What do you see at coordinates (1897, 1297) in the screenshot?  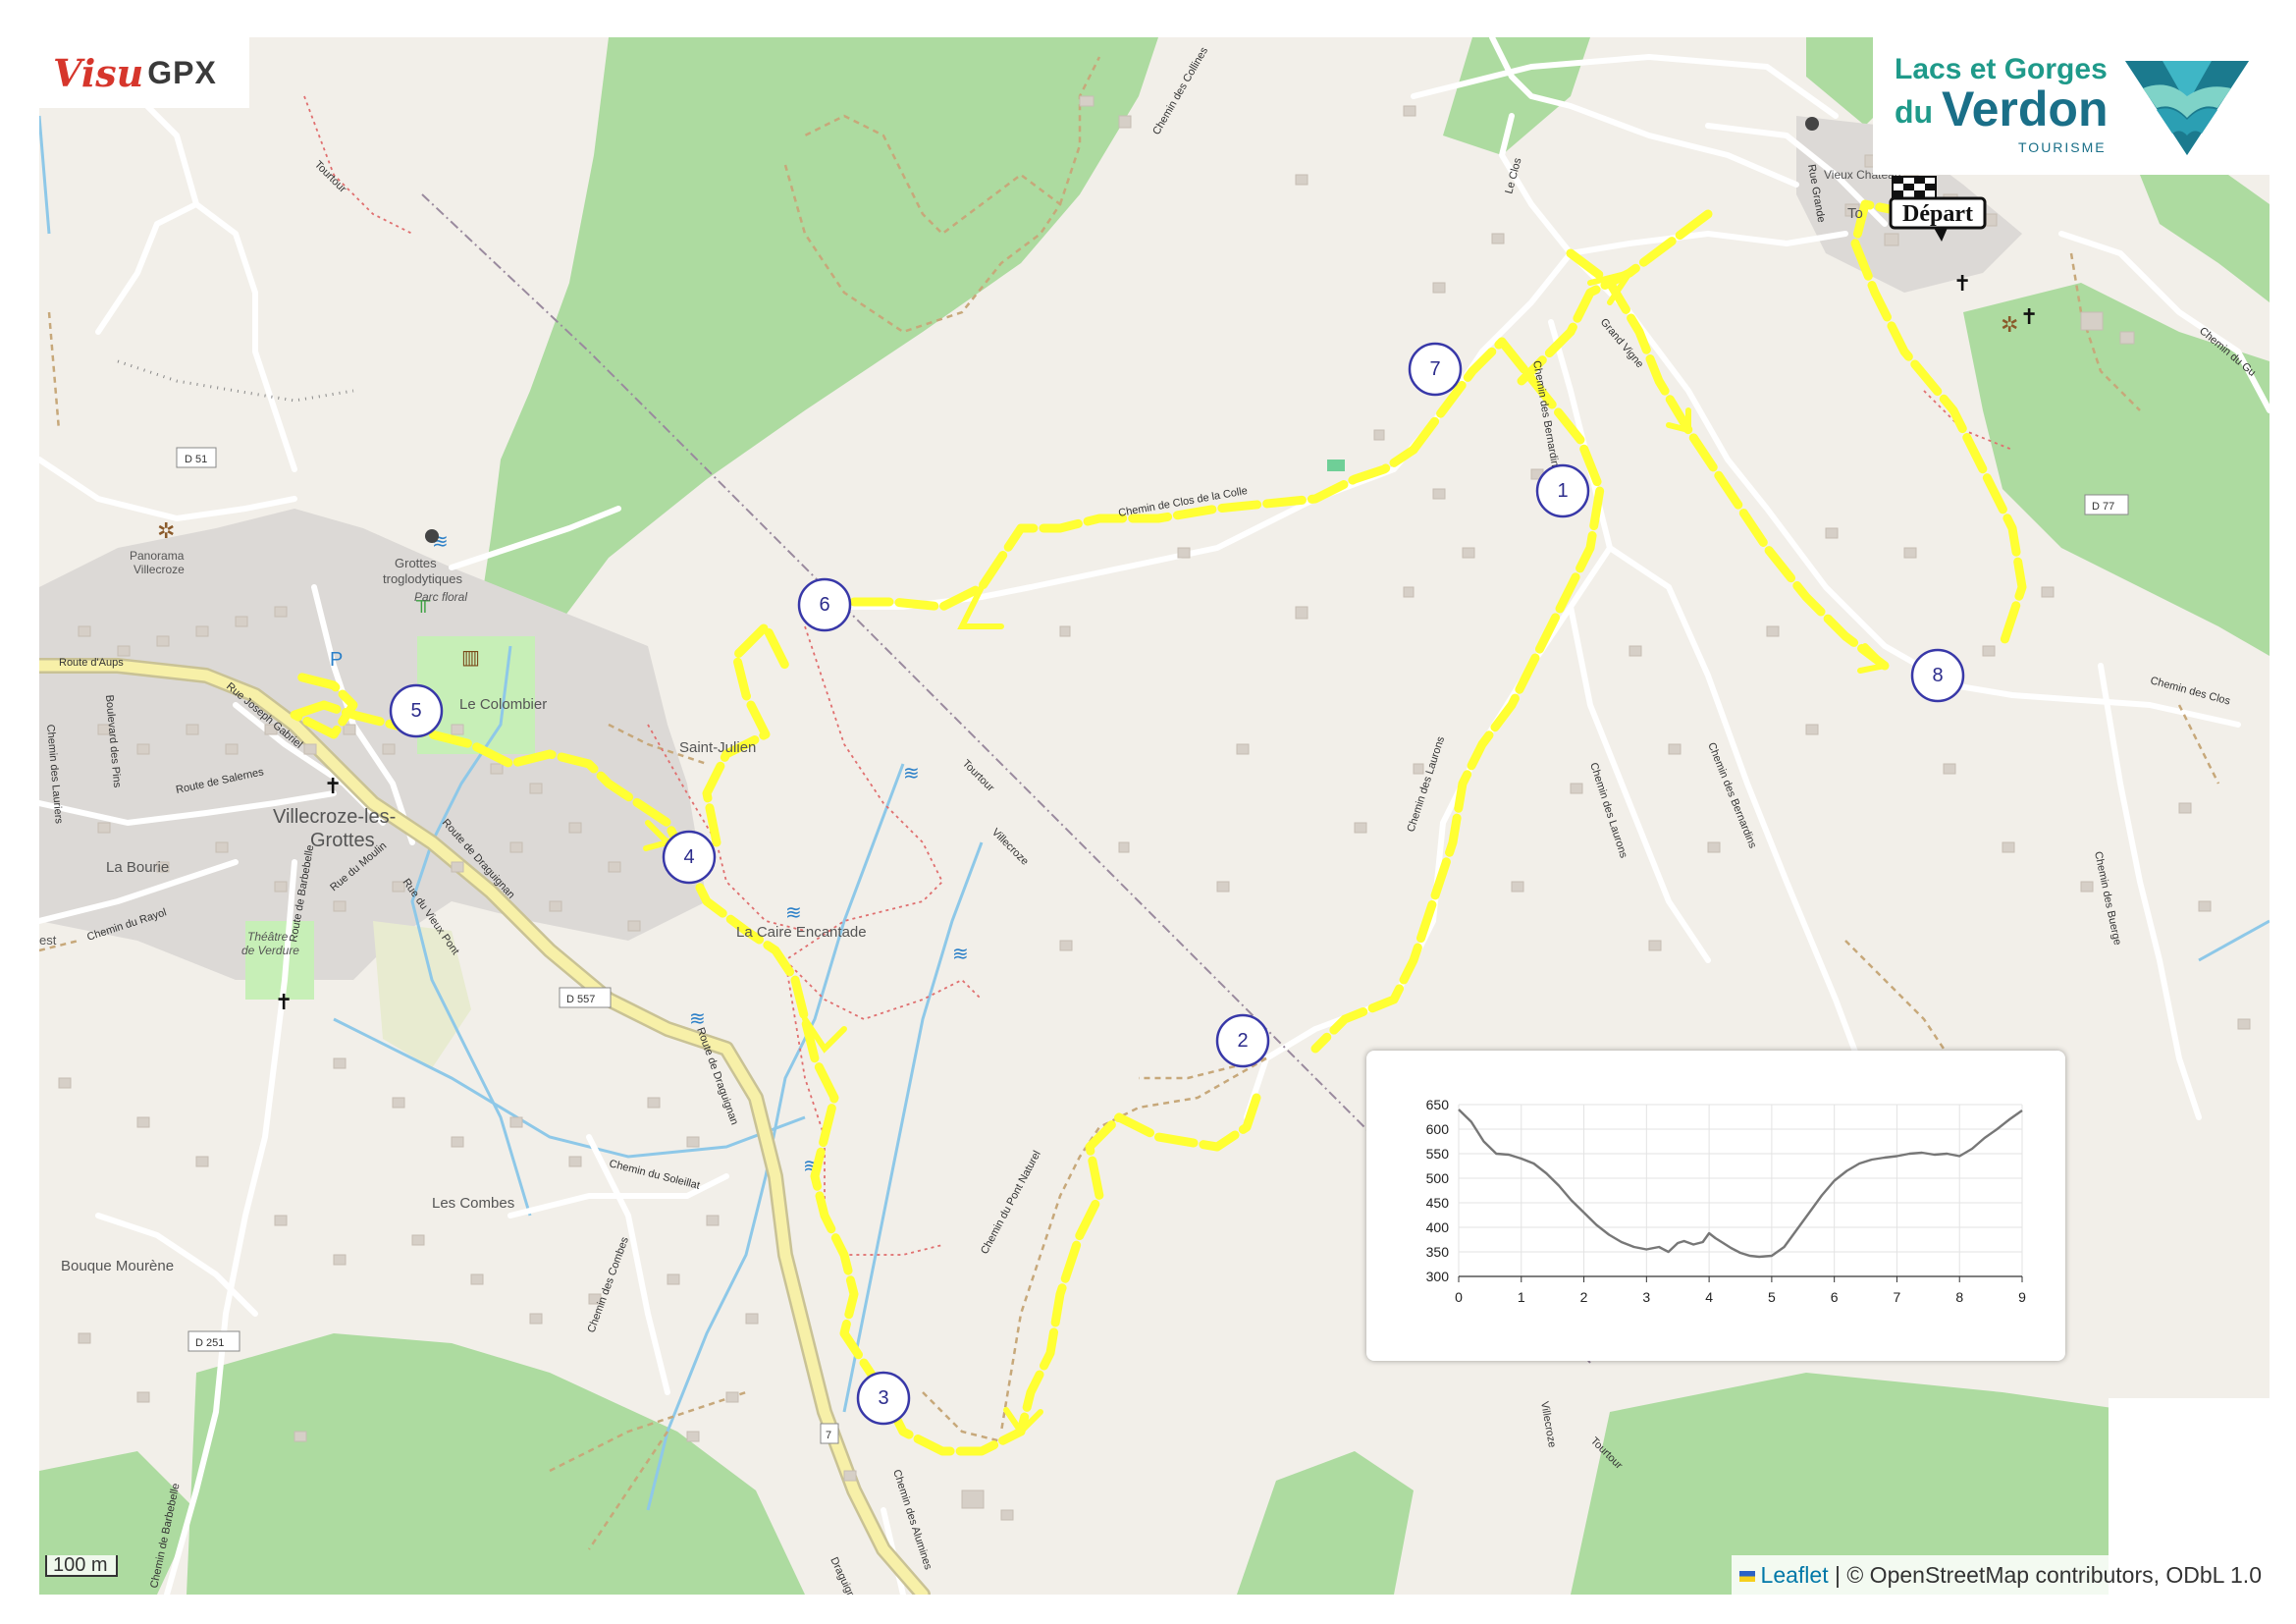 I see `x-tick-label: 7` at bounding box center [1897, 1297].